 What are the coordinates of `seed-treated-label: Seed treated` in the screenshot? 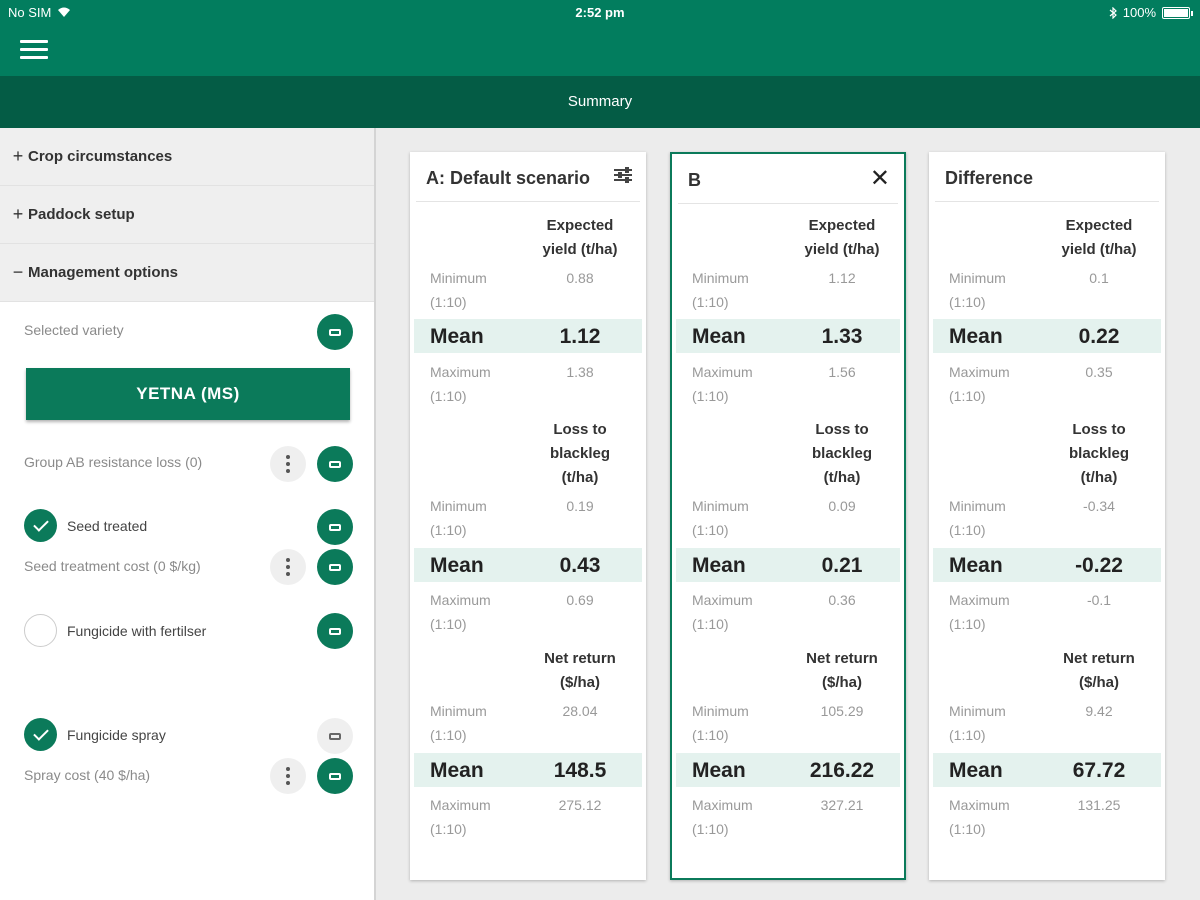 It's located at (107, 526).